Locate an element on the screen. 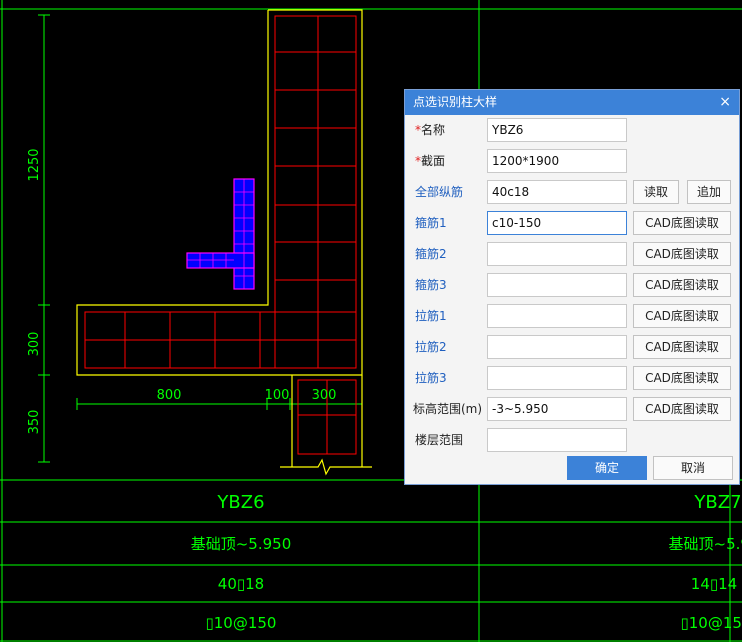 The width and height of the screenshot is (742, 642). label-stirrup3: 箍筋3 is located at coordinates (431, 285).